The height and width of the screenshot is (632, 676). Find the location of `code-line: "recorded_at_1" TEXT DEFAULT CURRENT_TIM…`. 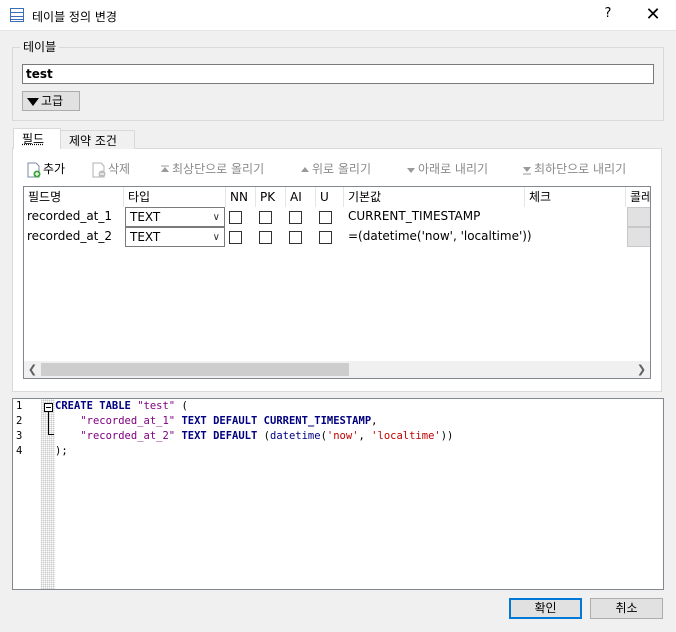

code-line: "recorded_at_1" TEXT DEFAULT CURRENT_TIM… is located at coordinates (229, 421).